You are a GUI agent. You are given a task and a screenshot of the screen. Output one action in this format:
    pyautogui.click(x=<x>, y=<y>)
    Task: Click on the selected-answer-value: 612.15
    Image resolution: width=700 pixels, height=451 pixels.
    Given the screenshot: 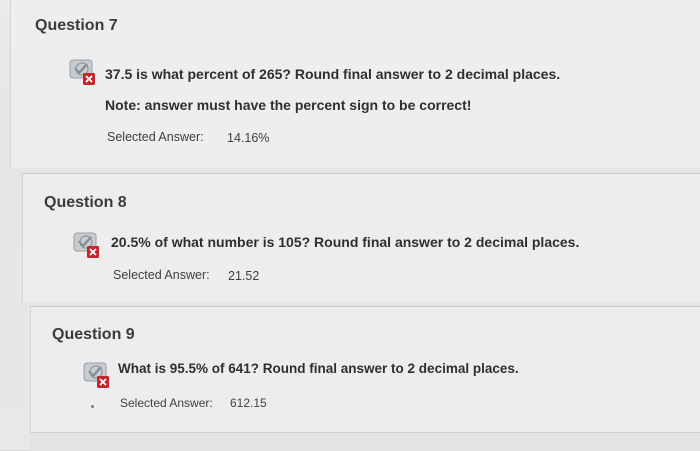 What is the action you would take?
    pyautogui.click(x=248, y=403)
    